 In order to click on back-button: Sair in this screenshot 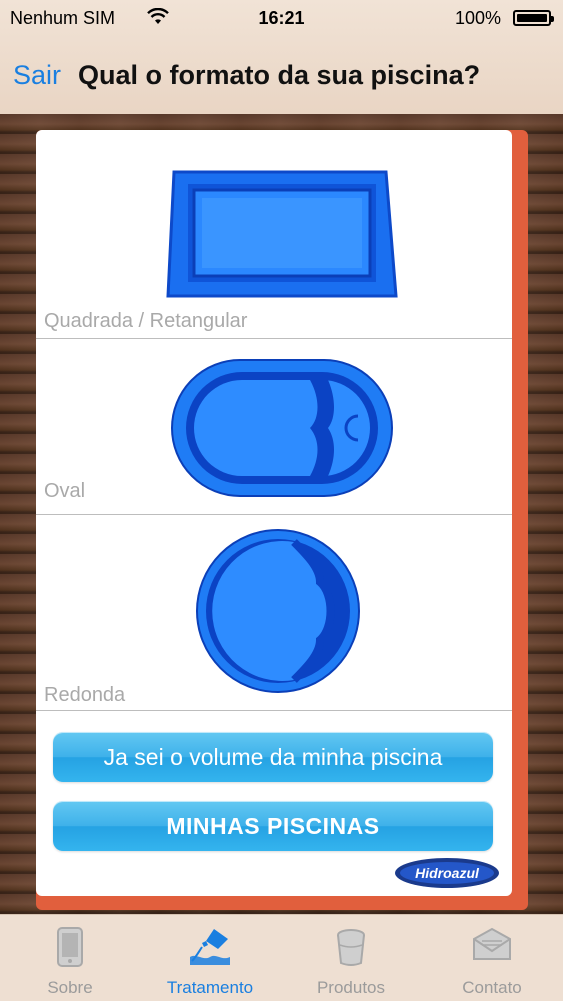, I will do `click(37, 75)`.